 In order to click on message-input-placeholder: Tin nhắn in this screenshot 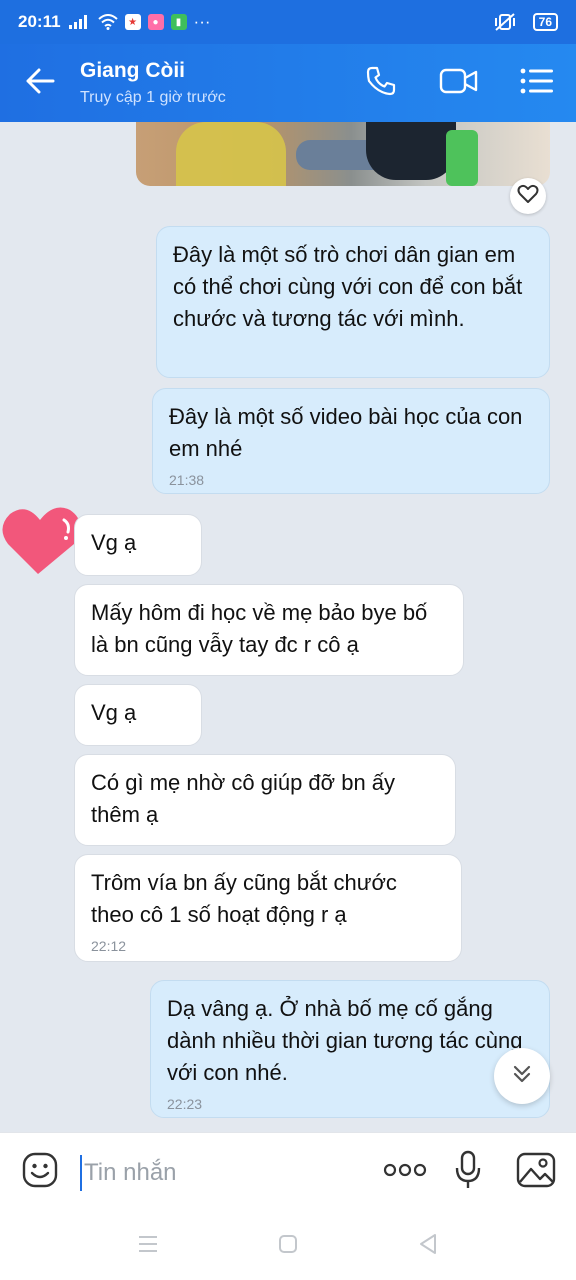, I will do `click(130, 1172)`.